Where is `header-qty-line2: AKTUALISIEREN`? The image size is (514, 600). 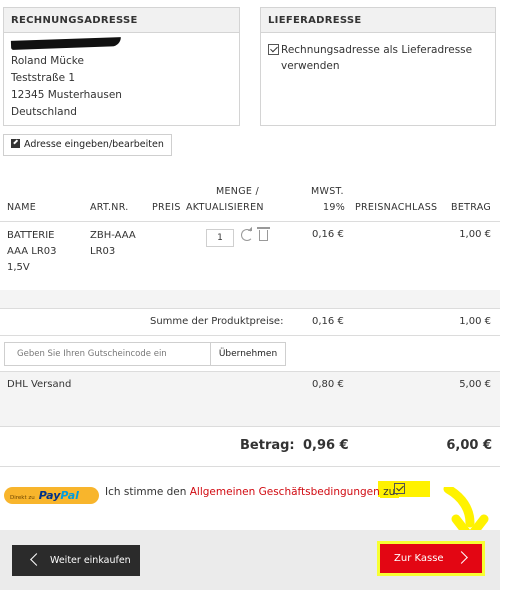 header-qty-line2: AKTUALISIEREN is located at coordinates (225, 207).